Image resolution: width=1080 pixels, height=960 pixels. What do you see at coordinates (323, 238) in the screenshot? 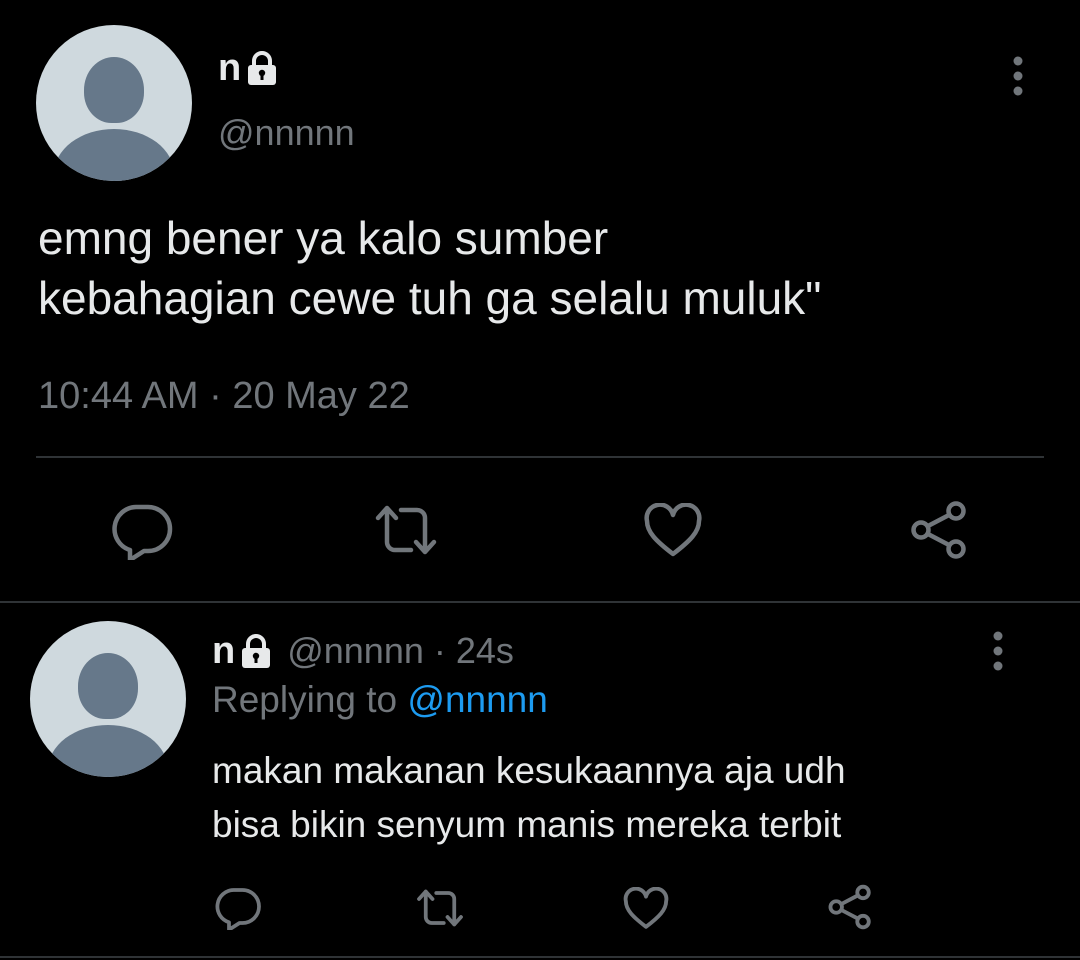
I see `tweet-text-line: emng bener ya kalo sumber` at bounding box center [323, 238].